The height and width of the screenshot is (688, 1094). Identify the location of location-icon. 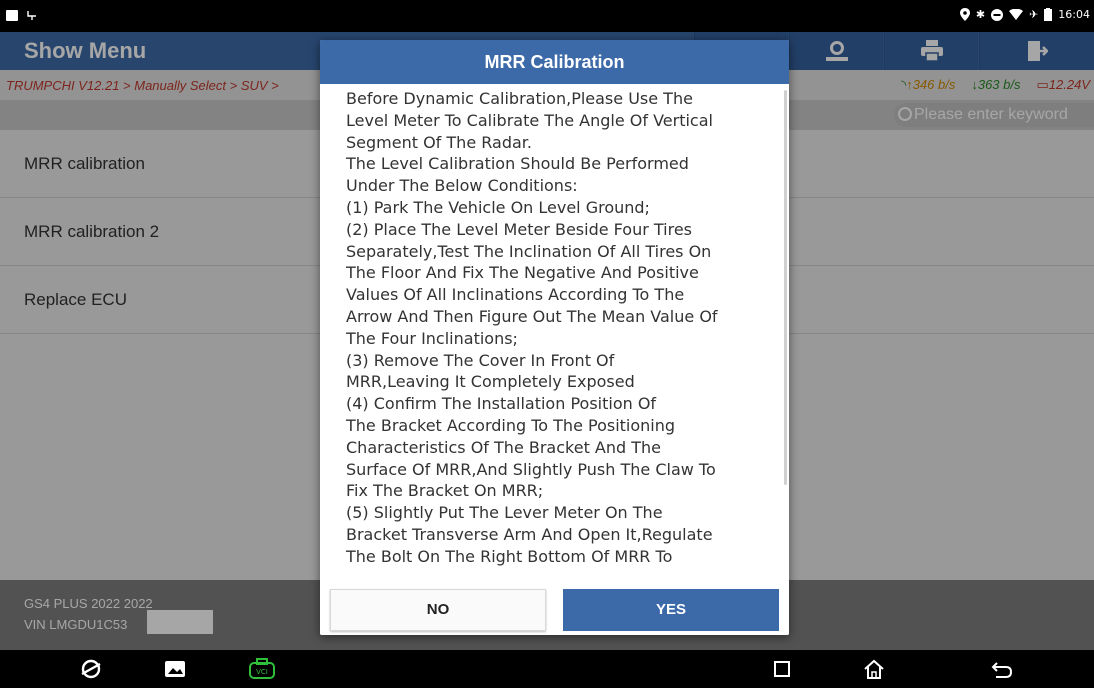
(964, 14).